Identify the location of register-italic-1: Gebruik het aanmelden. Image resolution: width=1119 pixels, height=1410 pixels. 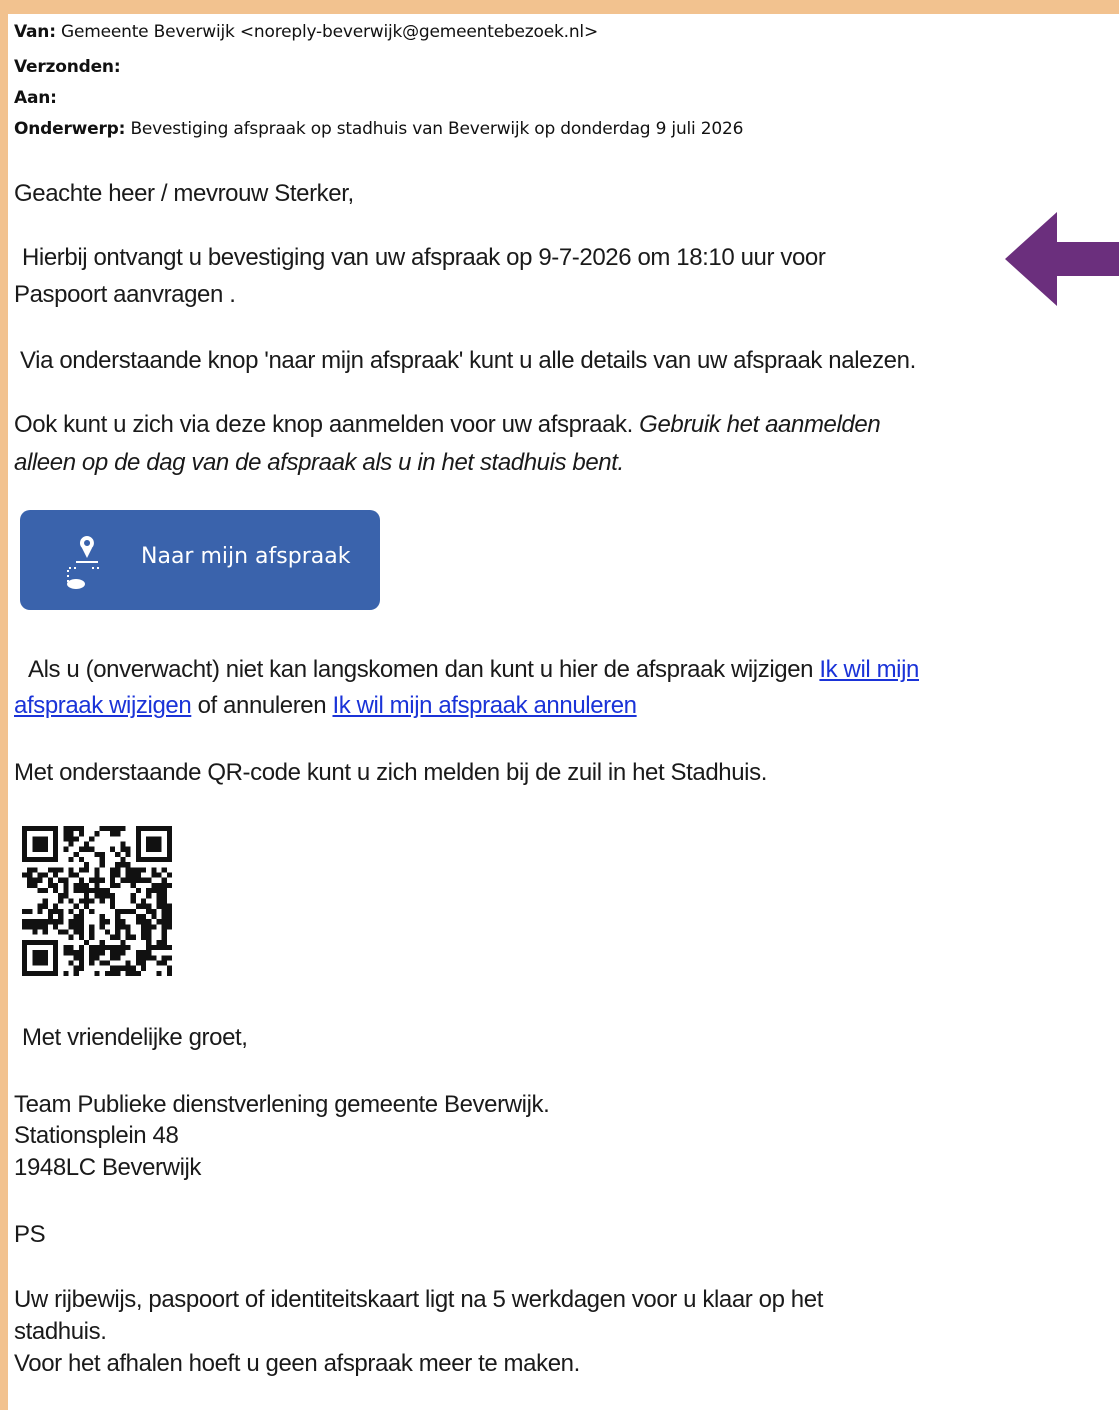
(760, 424).